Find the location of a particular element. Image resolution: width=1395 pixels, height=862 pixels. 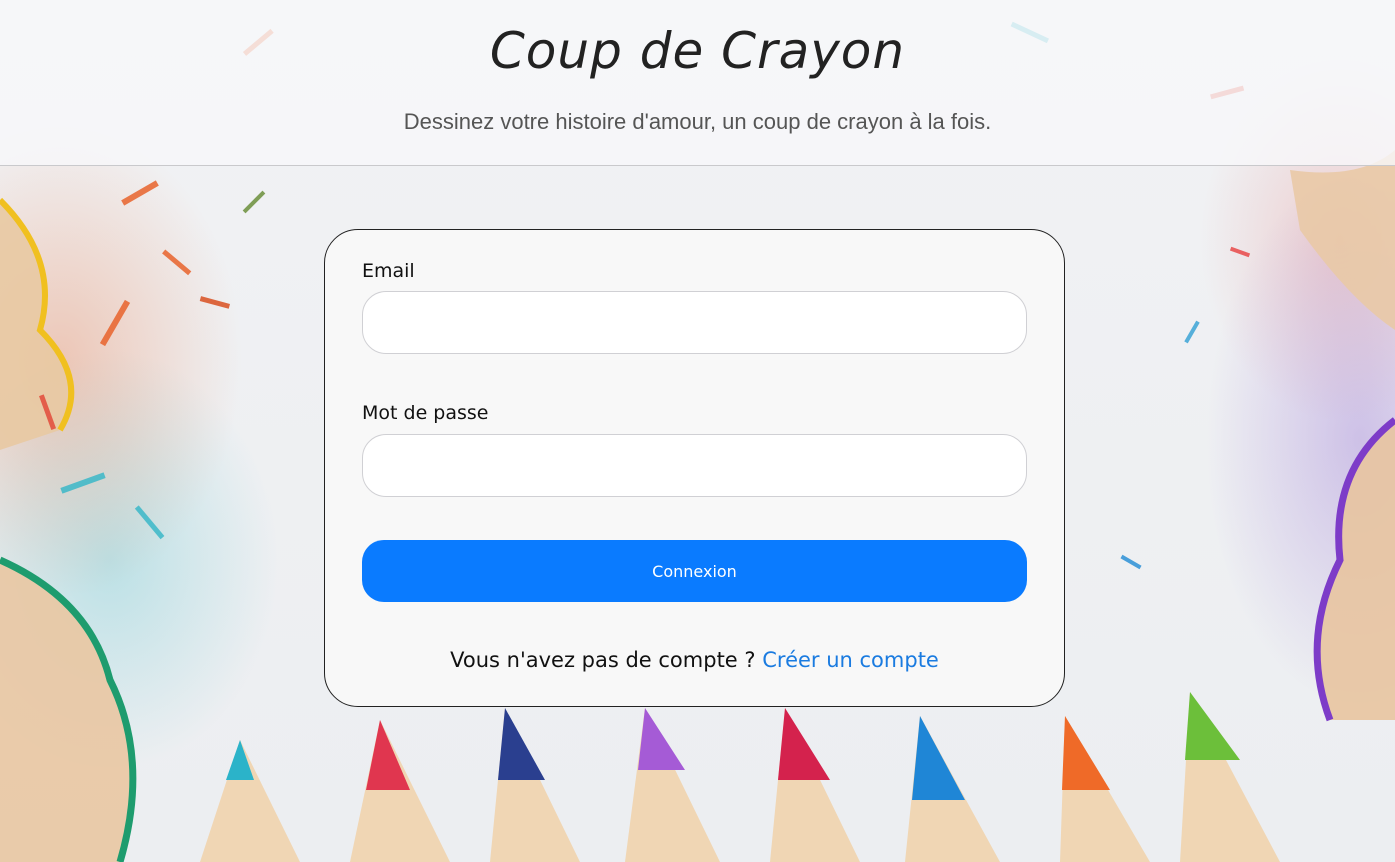

login-button: Connexion is located at coordinates (694, 571).